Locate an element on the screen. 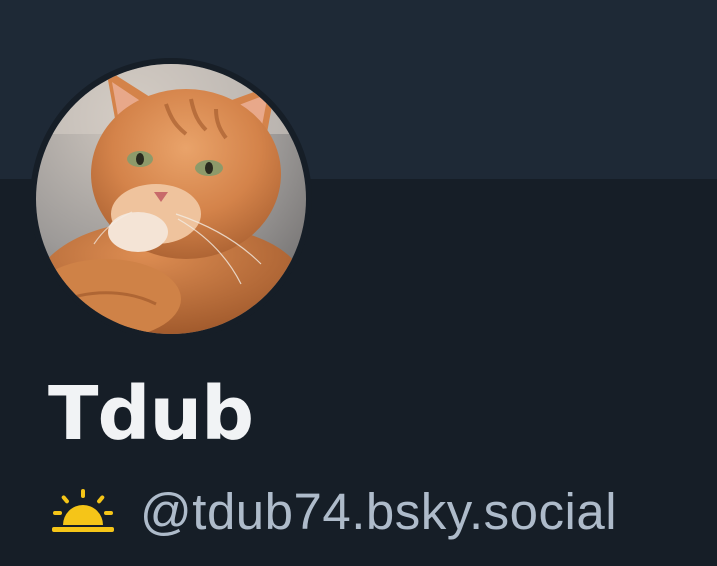  profile-handle: @tdub74.bsky.social is located at coordinates (378, 511).